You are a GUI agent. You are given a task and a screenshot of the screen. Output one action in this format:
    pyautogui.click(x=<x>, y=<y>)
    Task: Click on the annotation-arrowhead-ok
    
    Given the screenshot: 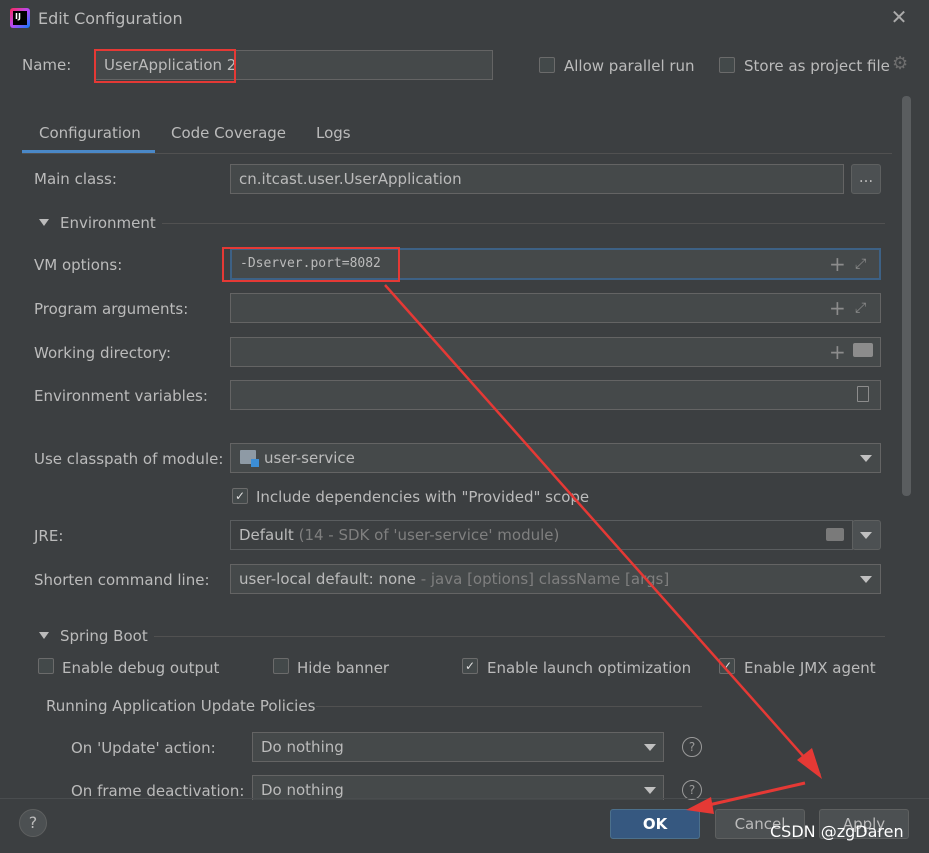 What is the action you would take?
    pyautogui.click(x=700, y=805)
    